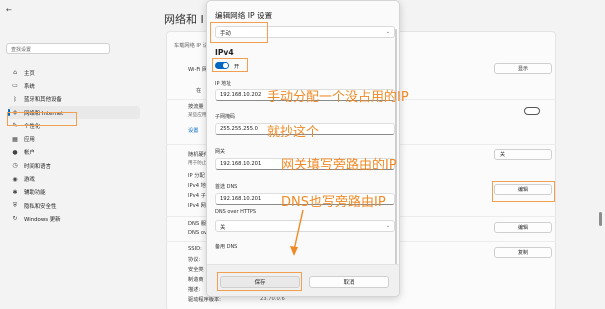  What do you see at coordinates (15, 166) in the screenshot?
I see `time-language-icon: ◷` at bounding box center [15, 166].